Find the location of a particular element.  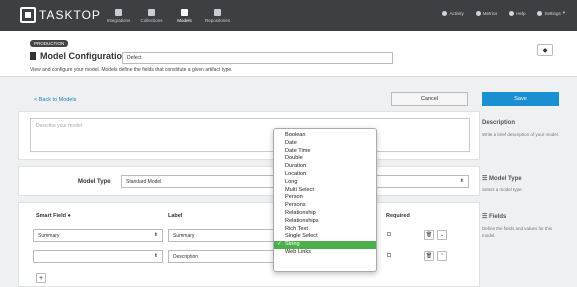

help-label: Help is located at coordinates (521, 13).